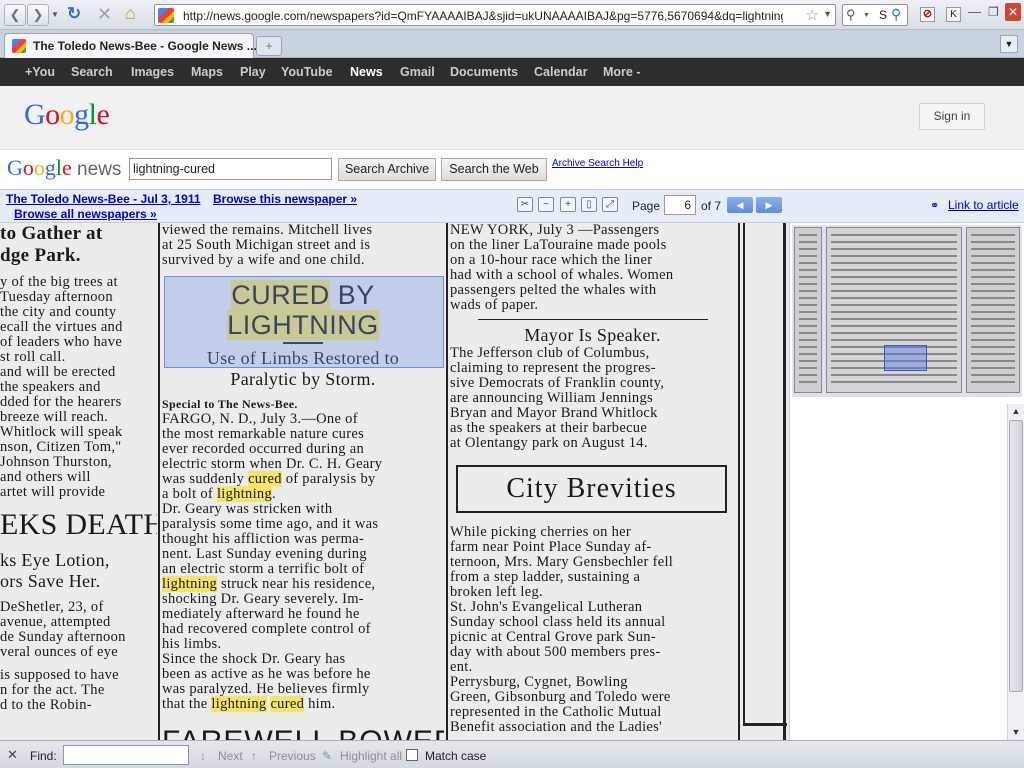  What do you see at coordinates (52, 607) in the screenshot?
I see `article-line: DeShetler, 23, of` at bounding box center [52, 607].